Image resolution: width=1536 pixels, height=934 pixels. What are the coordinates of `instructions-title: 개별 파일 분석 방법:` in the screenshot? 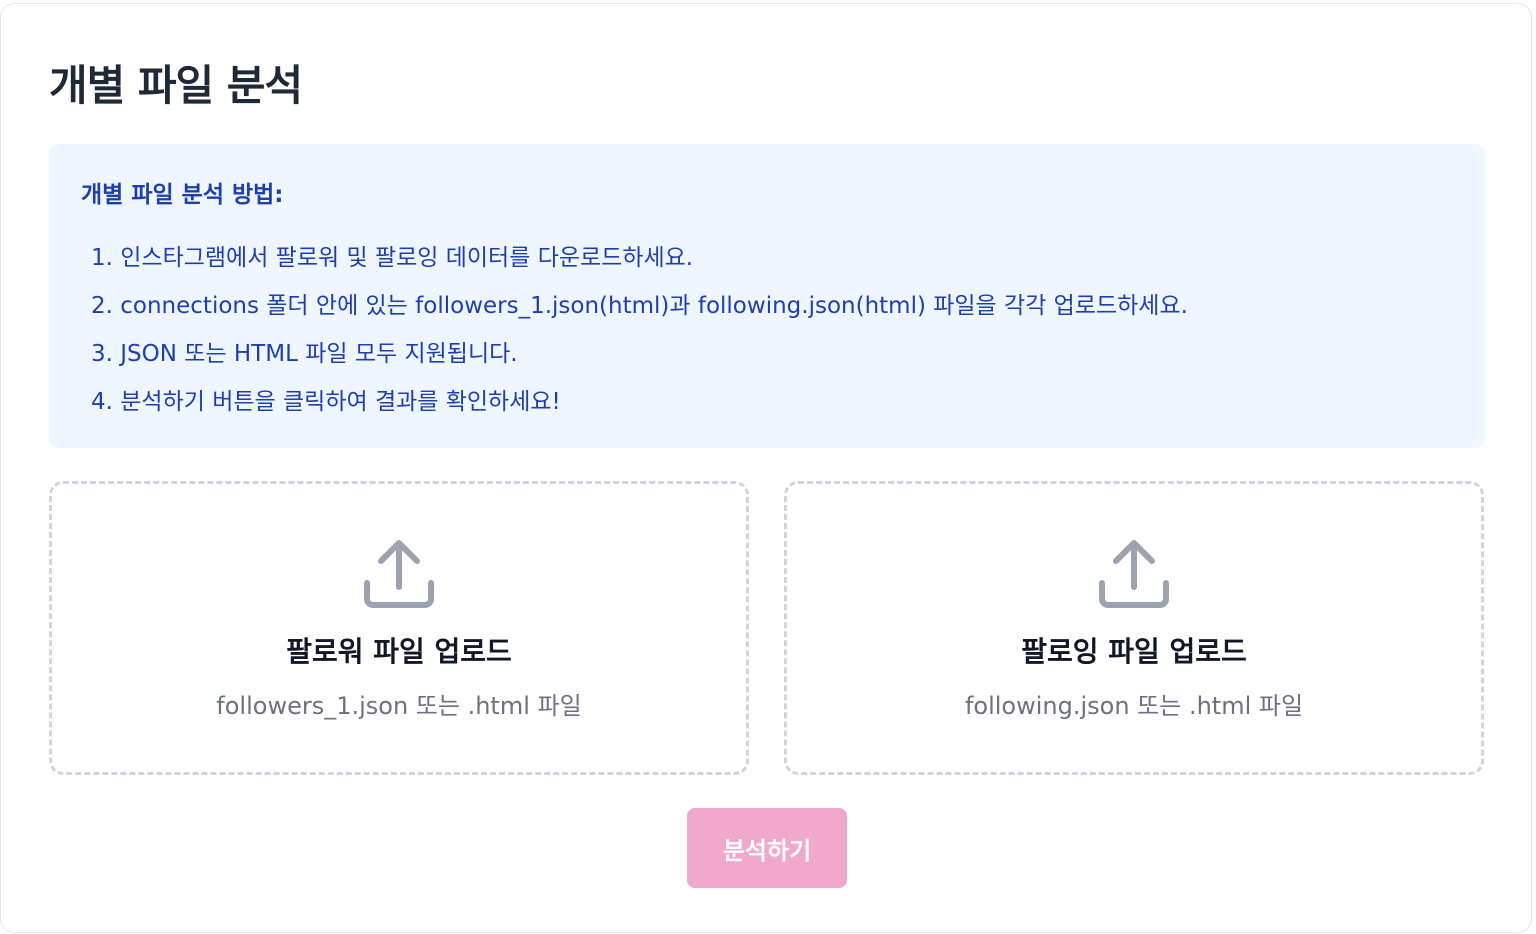 It's located at (182, 195).